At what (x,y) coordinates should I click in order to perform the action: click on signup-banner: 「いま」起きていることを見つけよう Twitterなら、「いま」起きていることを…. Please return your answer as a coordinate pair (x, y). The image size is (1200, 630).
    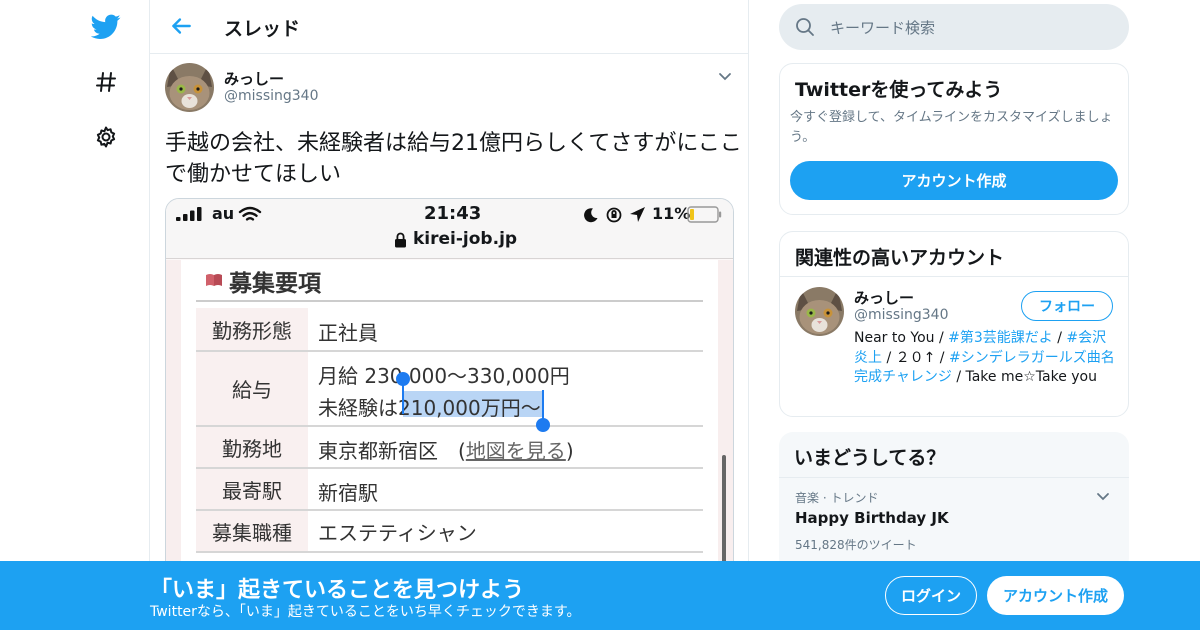
    Looking at the image, I should click on (600, 595).